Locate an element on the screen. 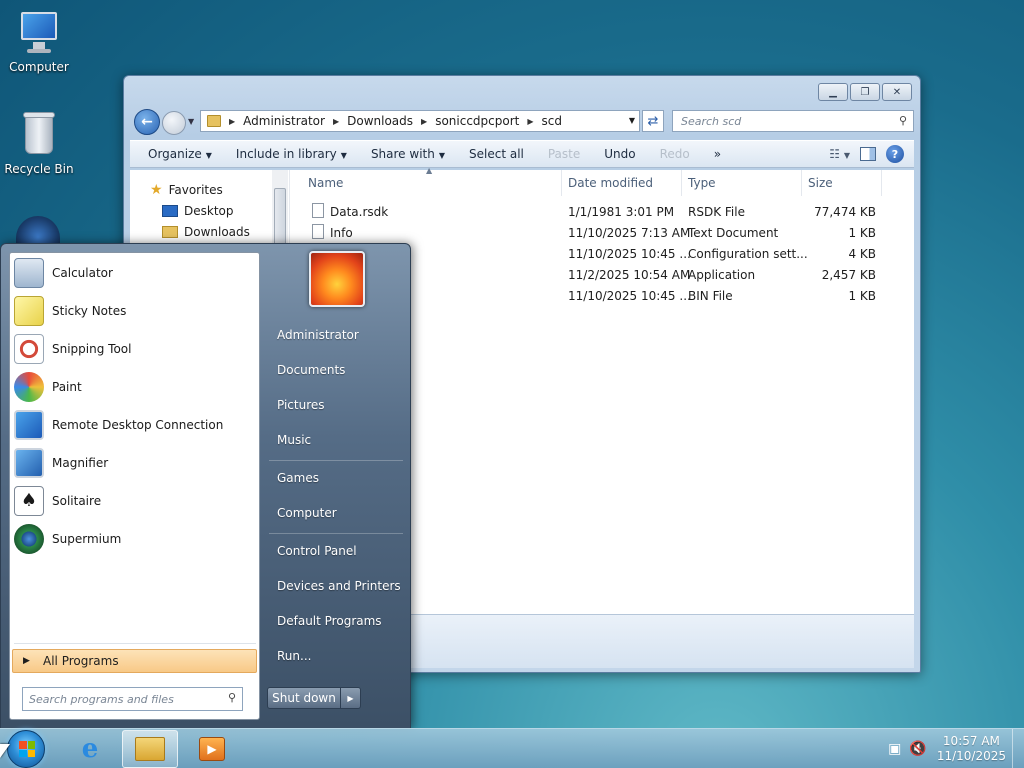 This screenshot has height=768, width=1024. share-with-button: Share with ▼ is located at coordinates (408, 154).